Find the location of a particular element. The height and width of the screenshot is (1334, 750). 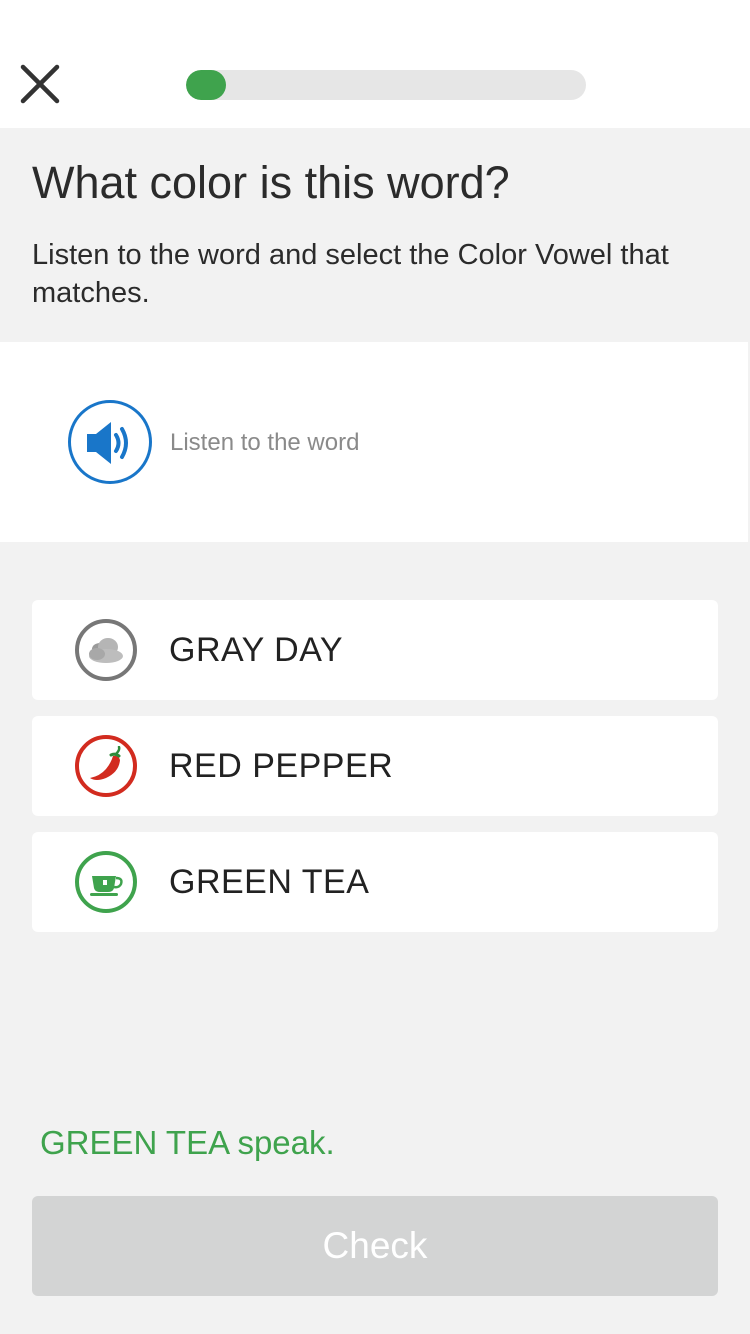

close-button is located at coordinates (40, 84).